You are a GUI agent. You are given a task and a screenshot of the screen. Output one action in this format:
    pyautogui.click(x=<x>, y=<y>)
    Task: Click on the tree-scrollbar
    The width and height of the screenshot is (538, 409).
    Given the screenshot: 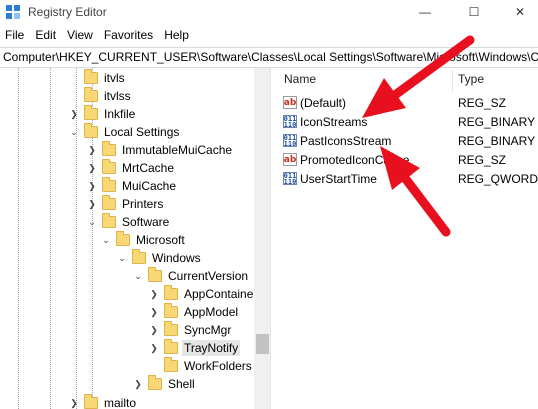 What is the action you would take?
    pyautogui.click(x=262, y=238)
    